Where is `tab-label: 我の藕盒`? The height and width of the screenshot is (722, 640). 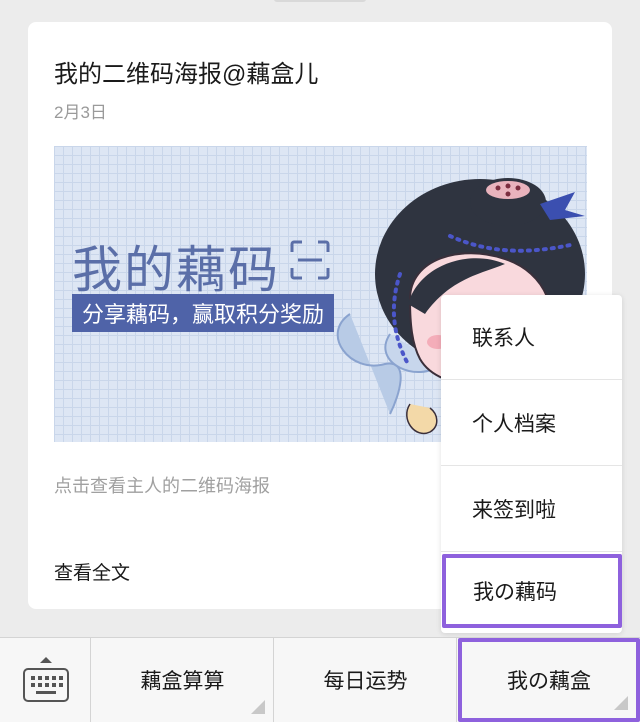 tab-label: 我の藕盒 is located at coordinates (549, 681).